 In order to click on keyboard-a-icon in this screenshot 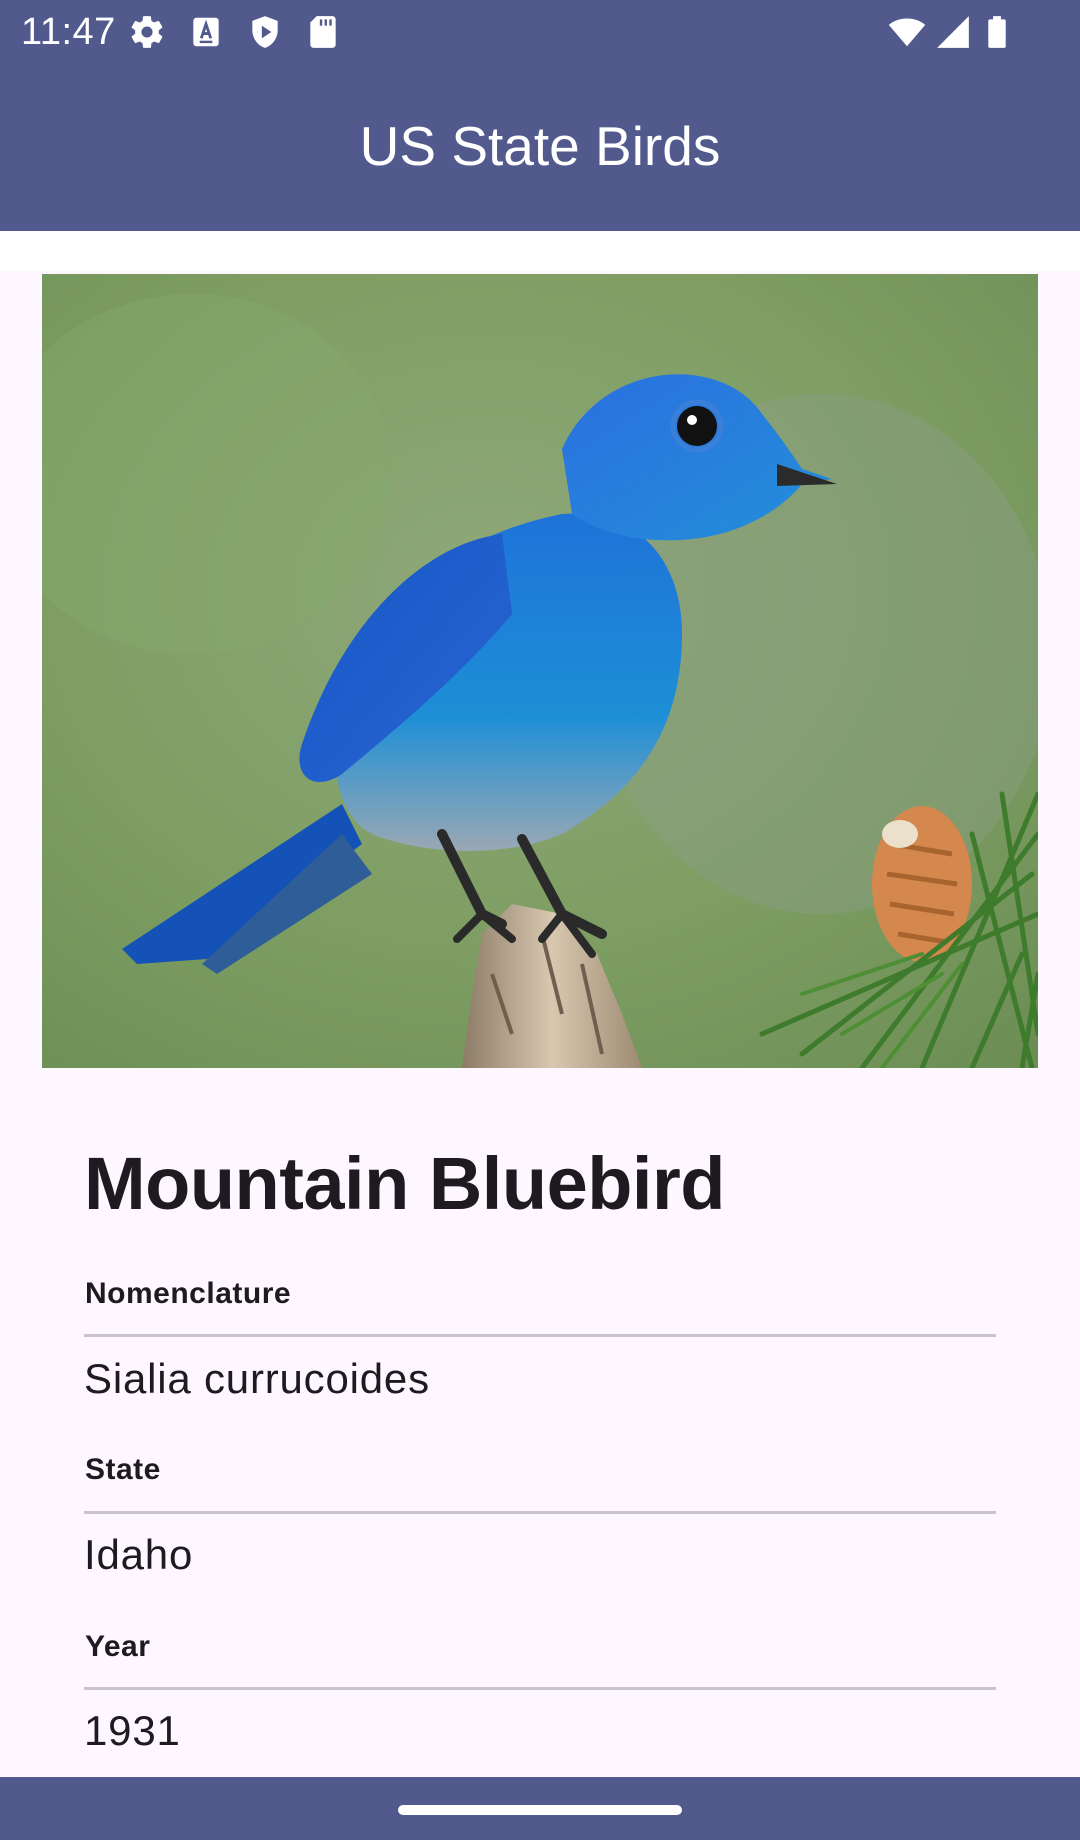, I will do `click(206, 32)`.